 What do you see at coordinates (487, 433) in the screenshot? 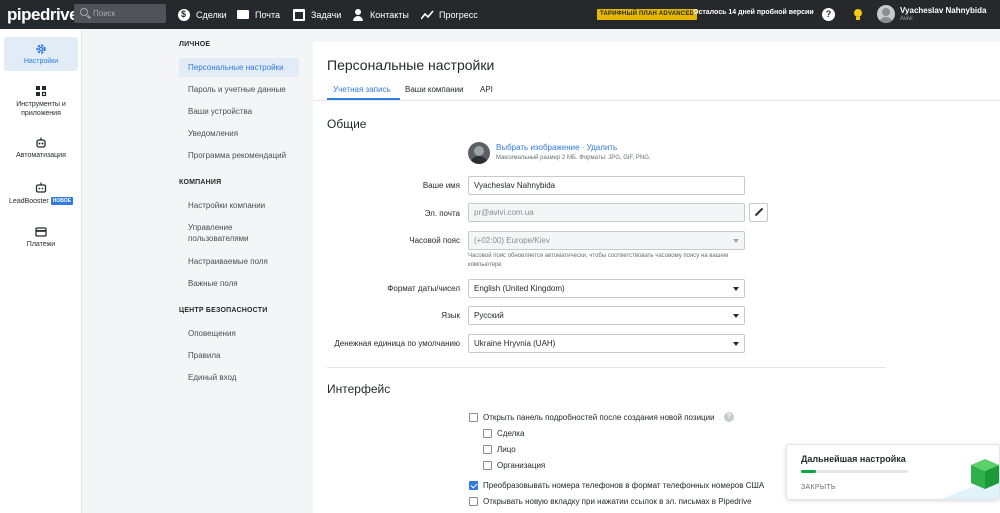
I see `deal-checkbox` at bounding box center [487, 433].